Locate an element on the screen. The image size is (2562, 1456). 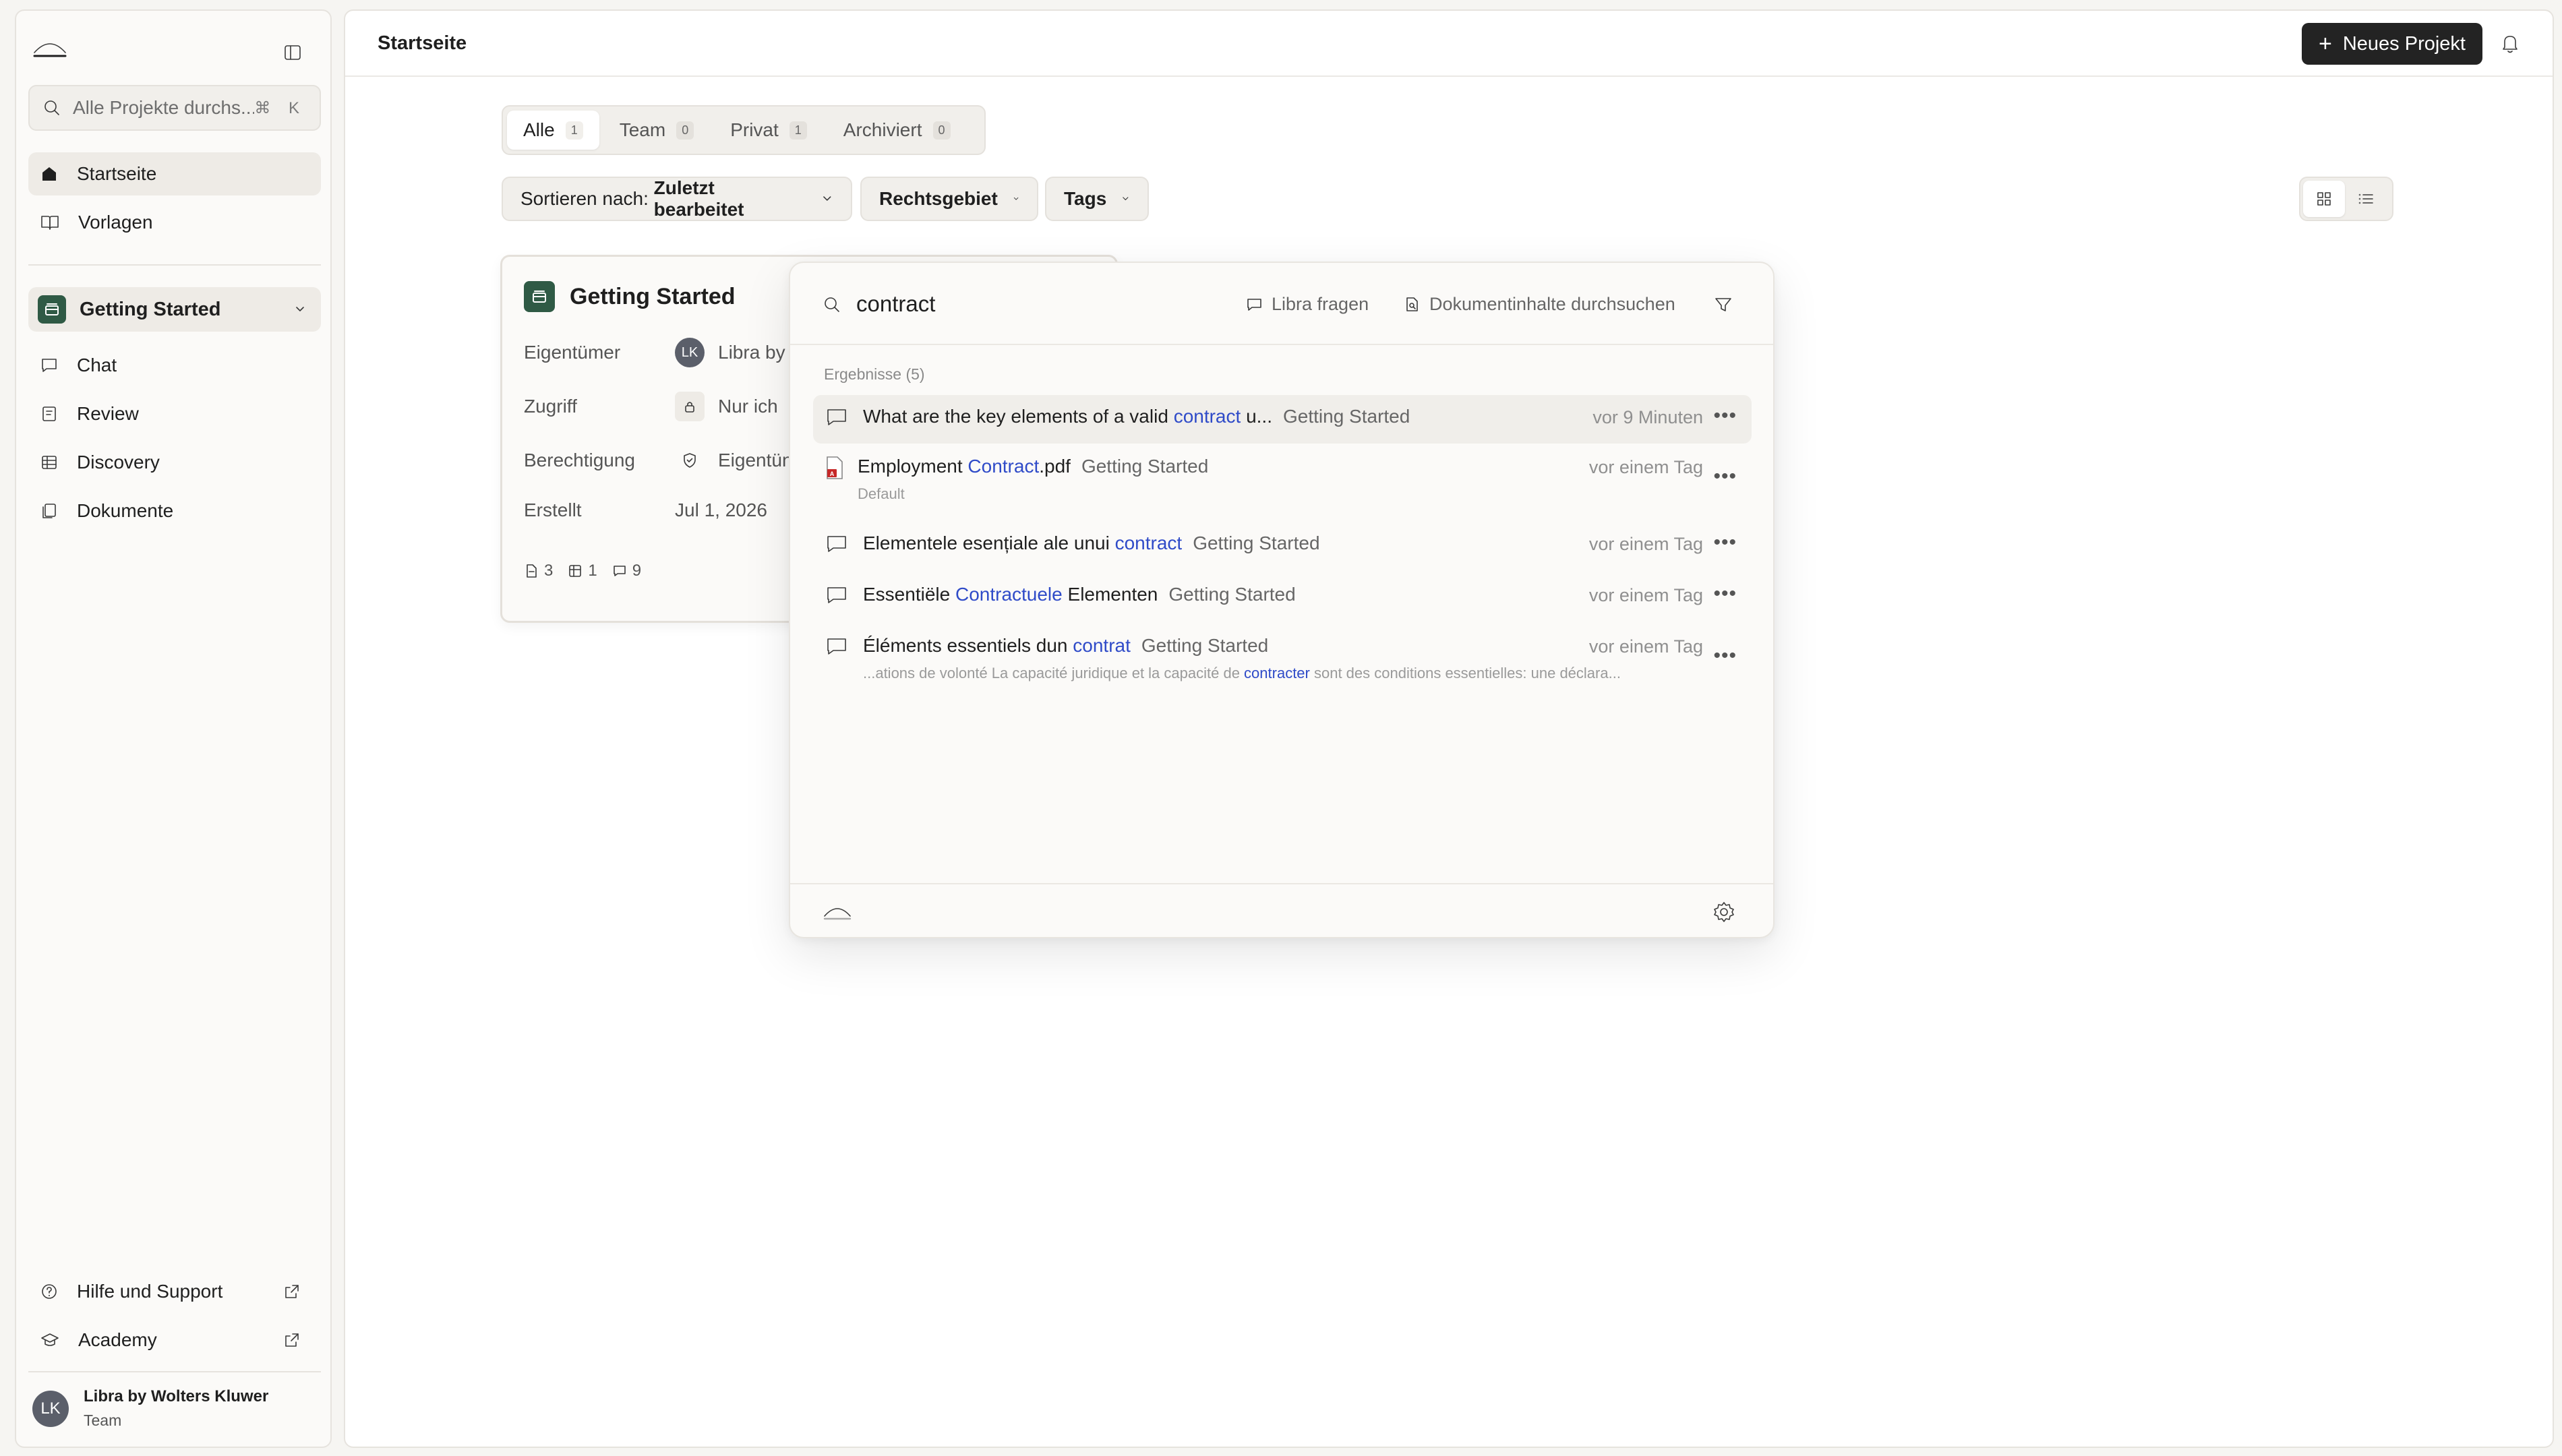
plus-icon: + is located at coordinates (2325, 43).